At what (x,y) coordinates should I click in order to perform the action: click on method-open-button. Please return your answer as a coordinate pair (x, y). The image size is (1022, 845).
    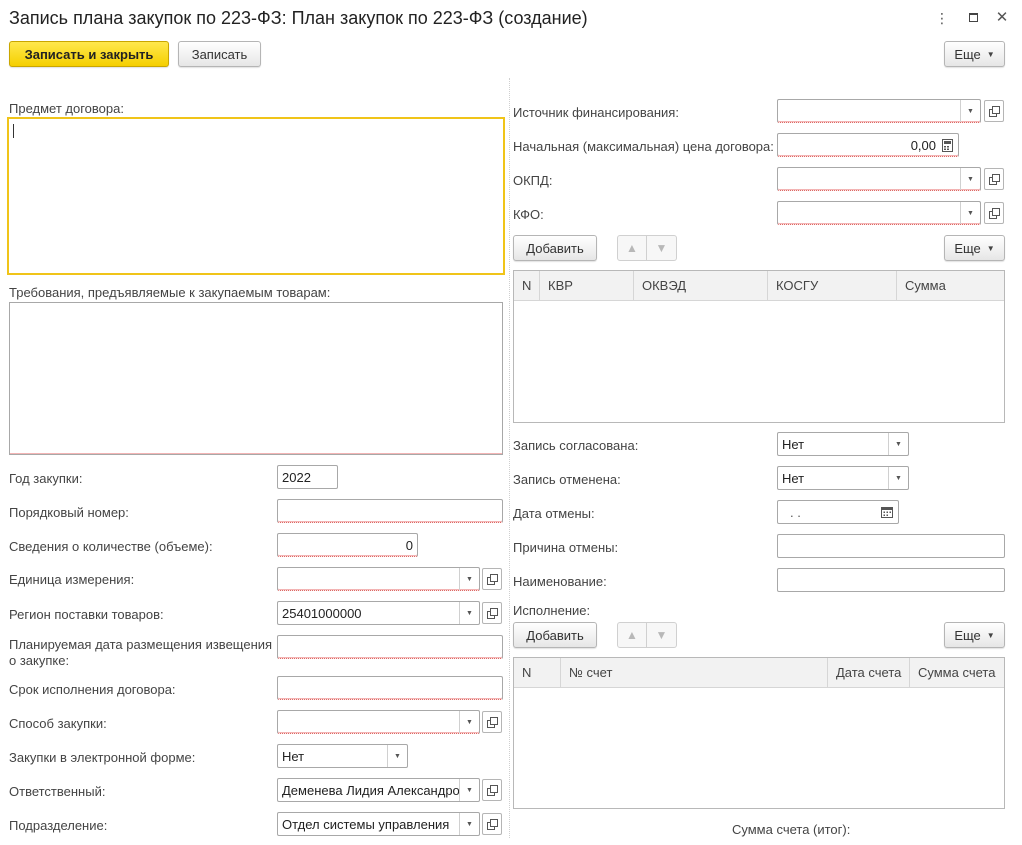
    Looking at the image, I should click on (492, 722).